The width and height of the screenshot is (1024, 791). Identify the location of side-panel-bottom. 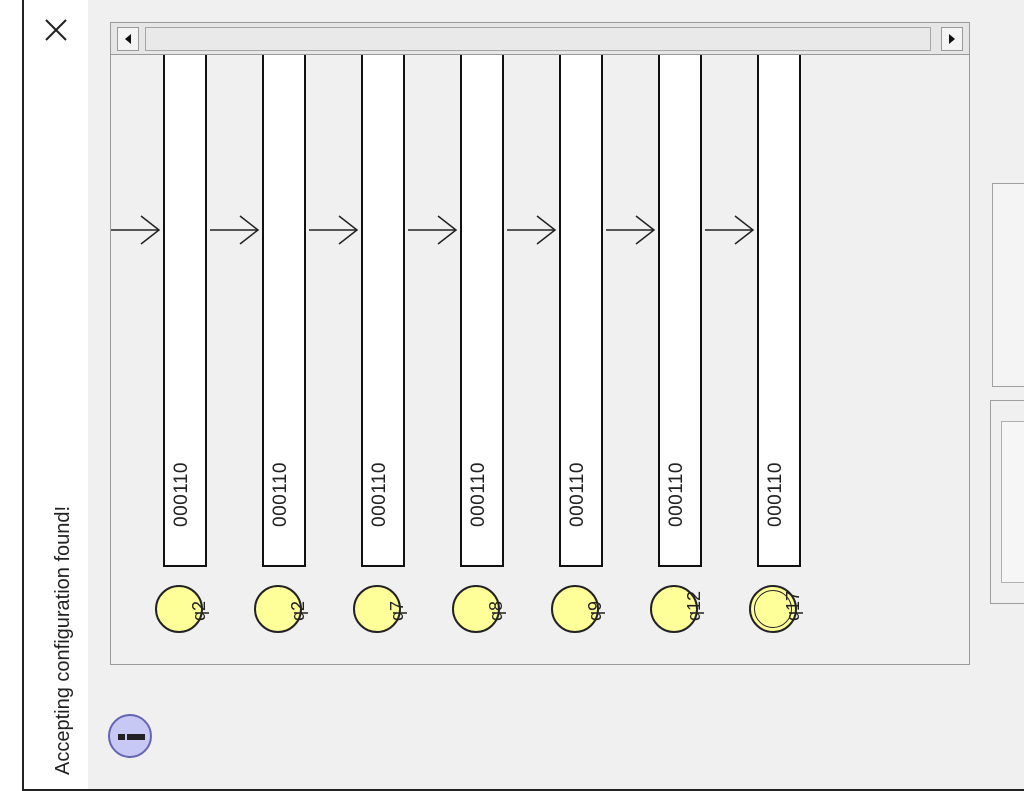
(1007, 502).